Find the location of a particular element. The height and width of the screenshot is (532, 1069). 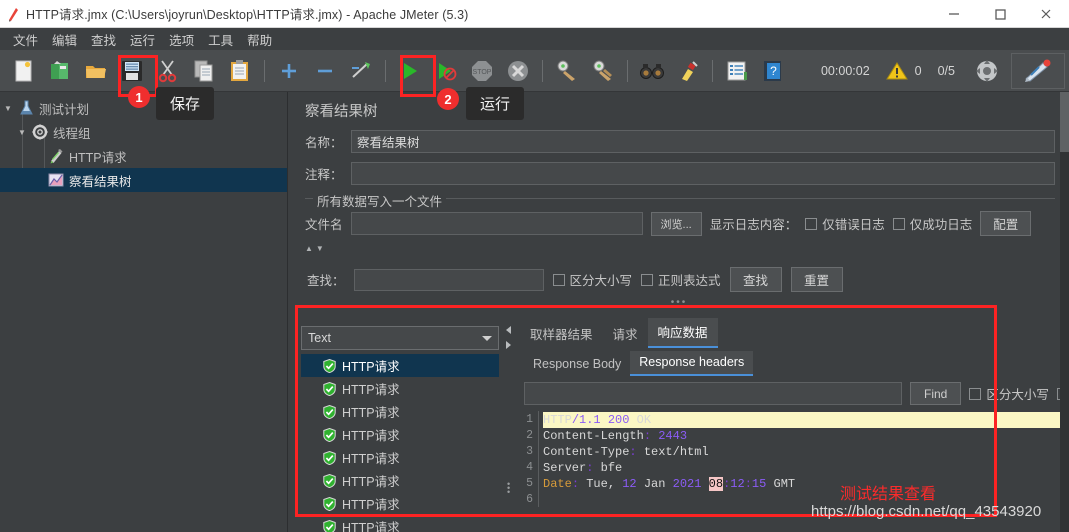

open-icon is located at coordinates (96, 71).